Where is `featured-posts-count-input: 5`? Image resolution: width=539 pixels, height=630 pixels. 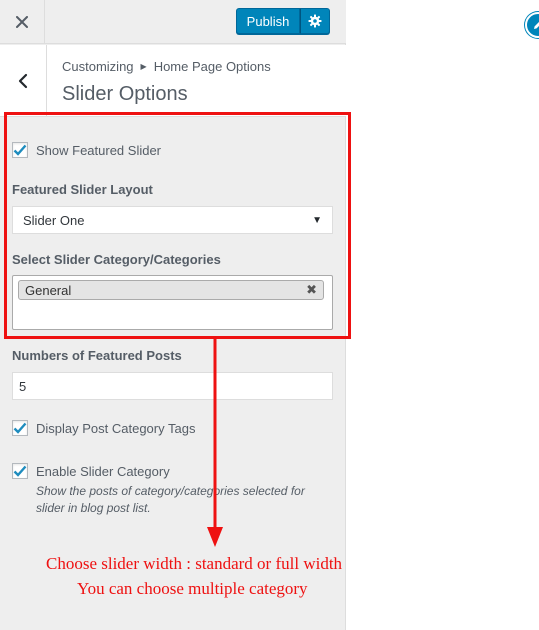
featured-posts-count-input: 5 is located at coordinates (172, 386).